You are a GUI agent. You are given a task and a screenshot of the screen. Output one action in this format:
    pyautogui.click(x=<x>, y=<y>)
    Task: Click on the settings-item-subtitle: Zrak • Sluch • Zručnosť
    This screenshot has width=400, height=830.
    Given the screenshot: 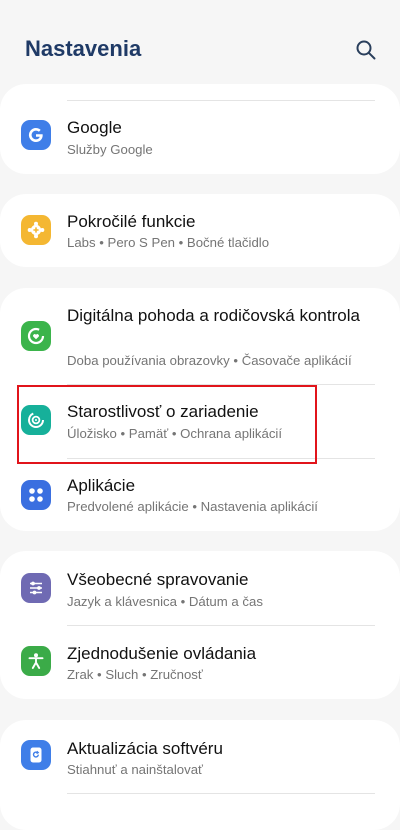 What is the action you would take?
    pyautogui.click(x=135, y=674)
    